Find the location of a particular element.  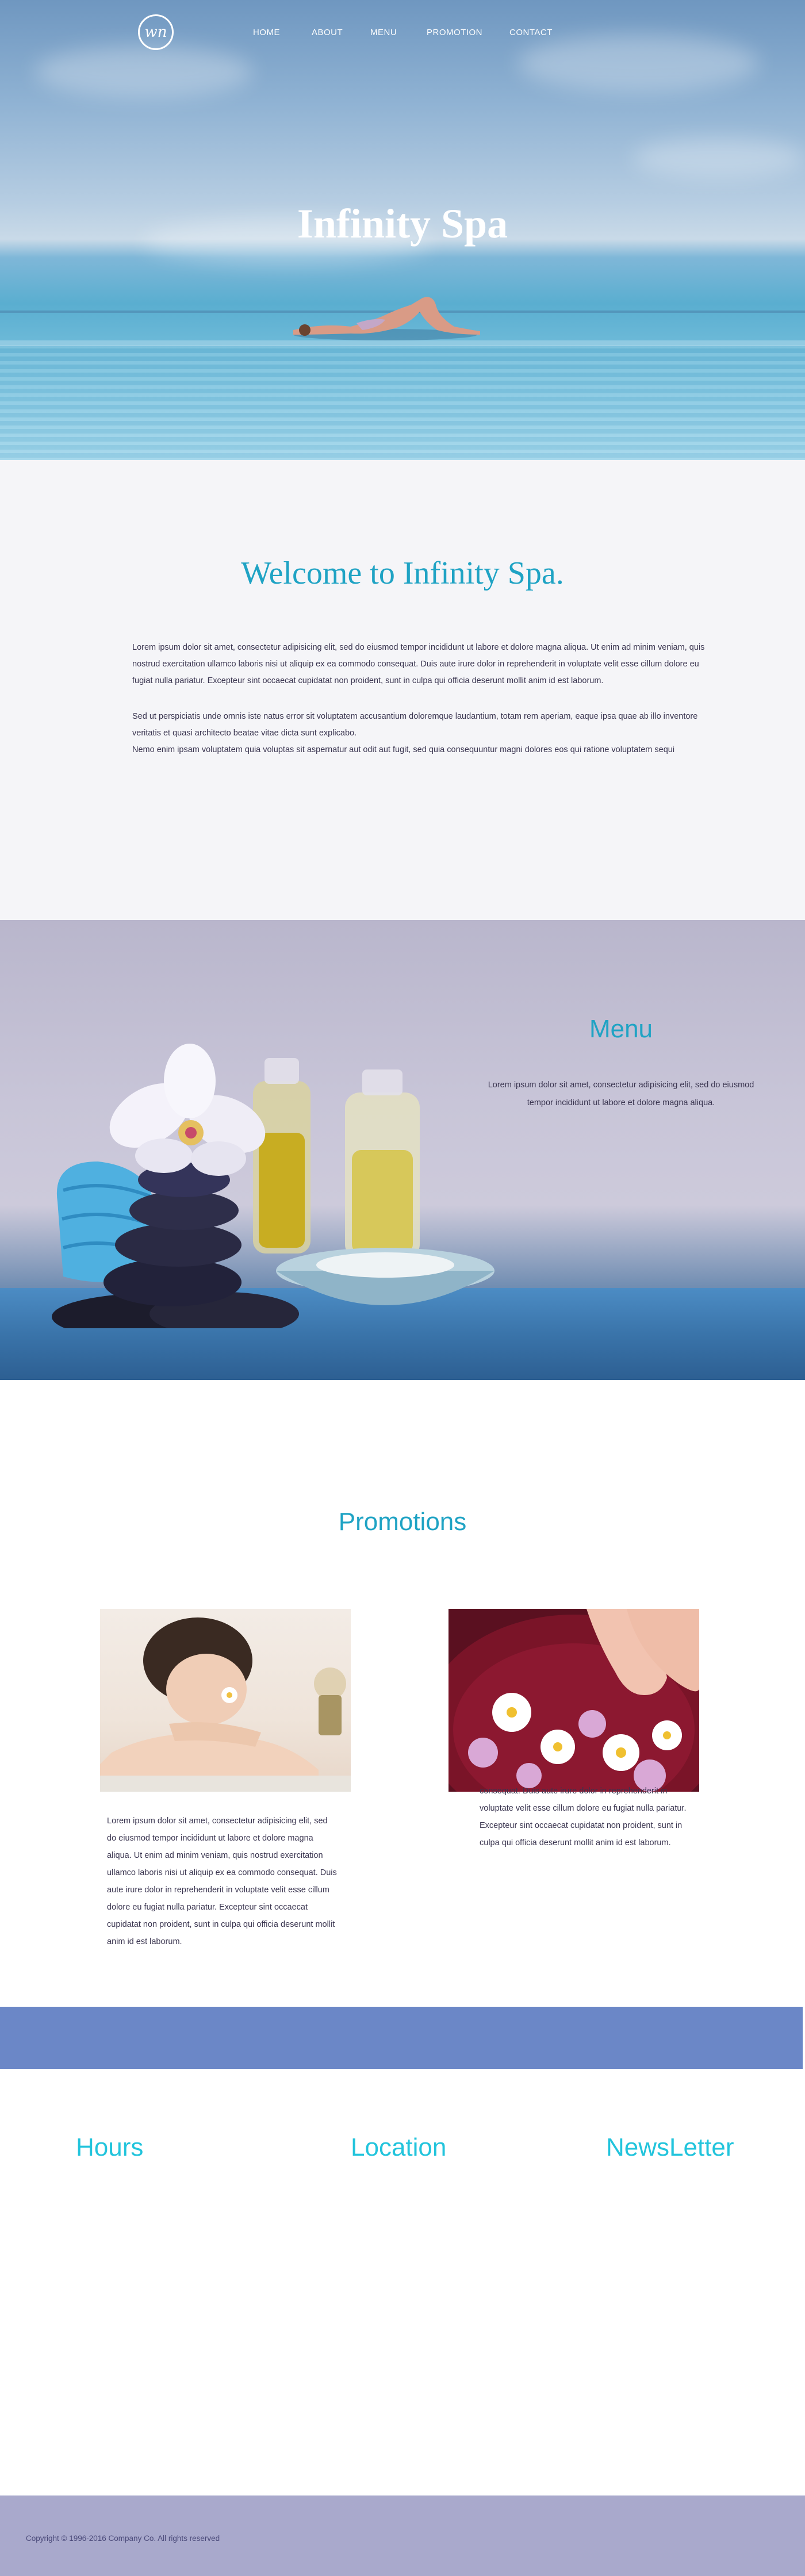

promo-massage-image is located at coordinates (225, 1700).